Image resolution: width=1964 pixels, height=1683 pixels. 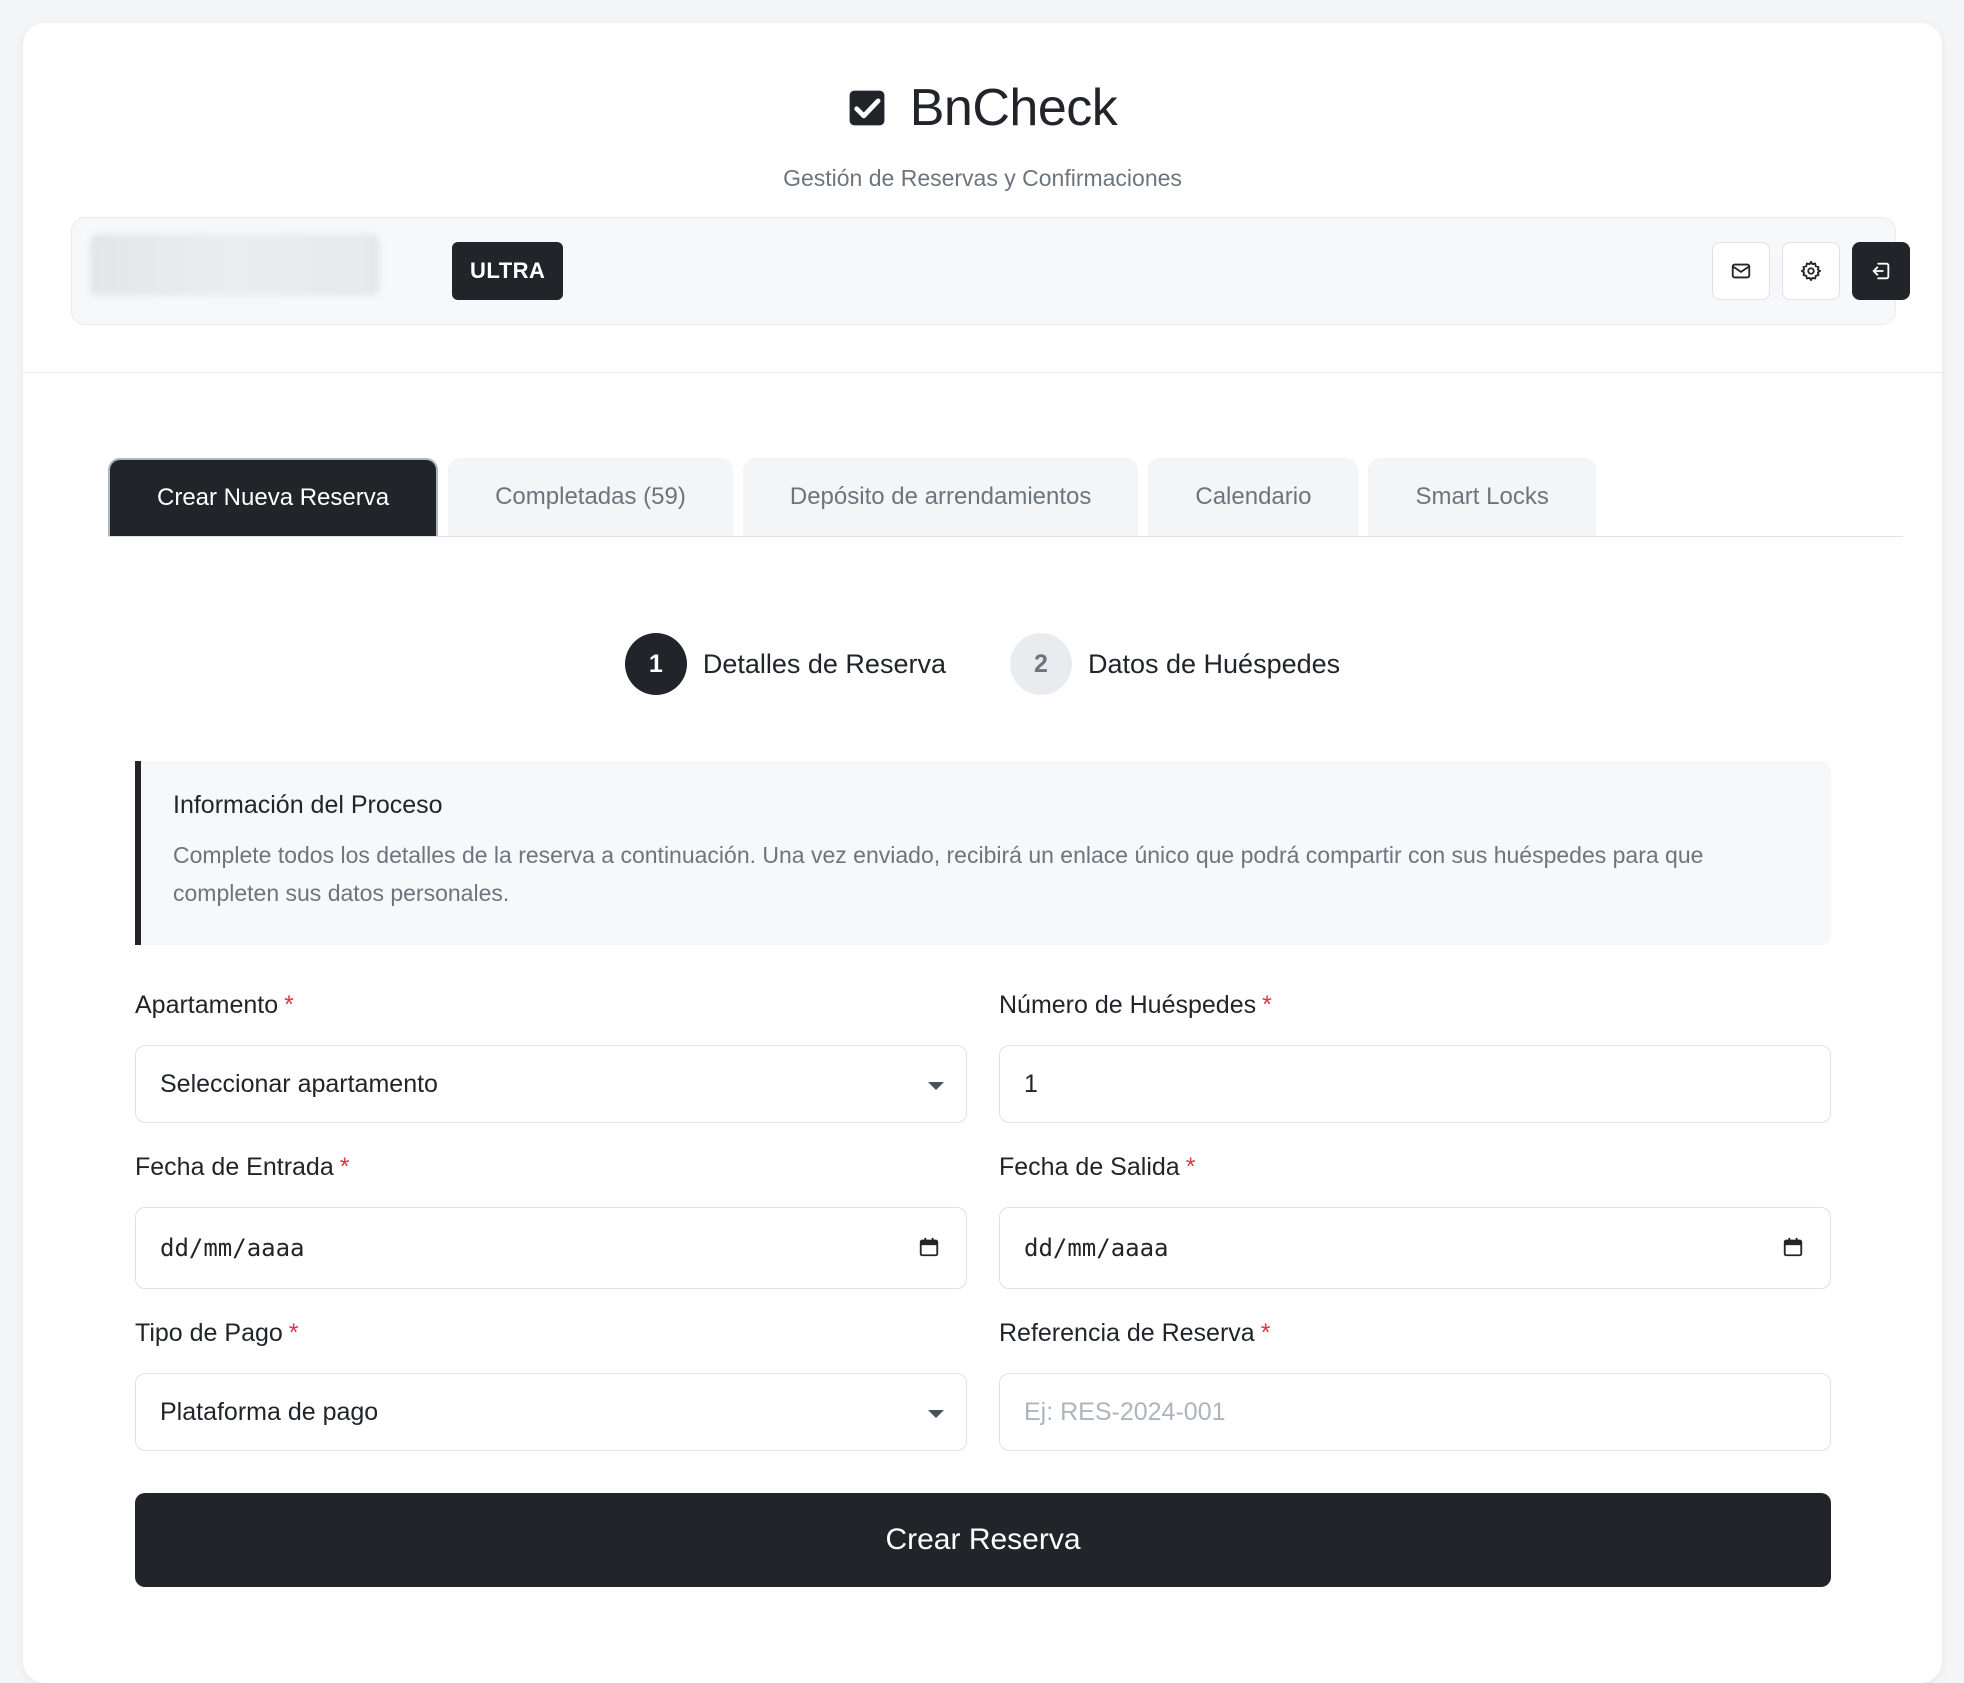 I want to click on field-referencia: Referencia de Reserva * Ej: RES-2024-001, so click(x=1415, y=1385).